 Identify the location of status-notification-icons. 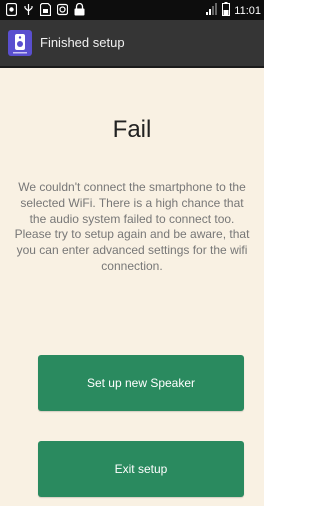
(45, 9).